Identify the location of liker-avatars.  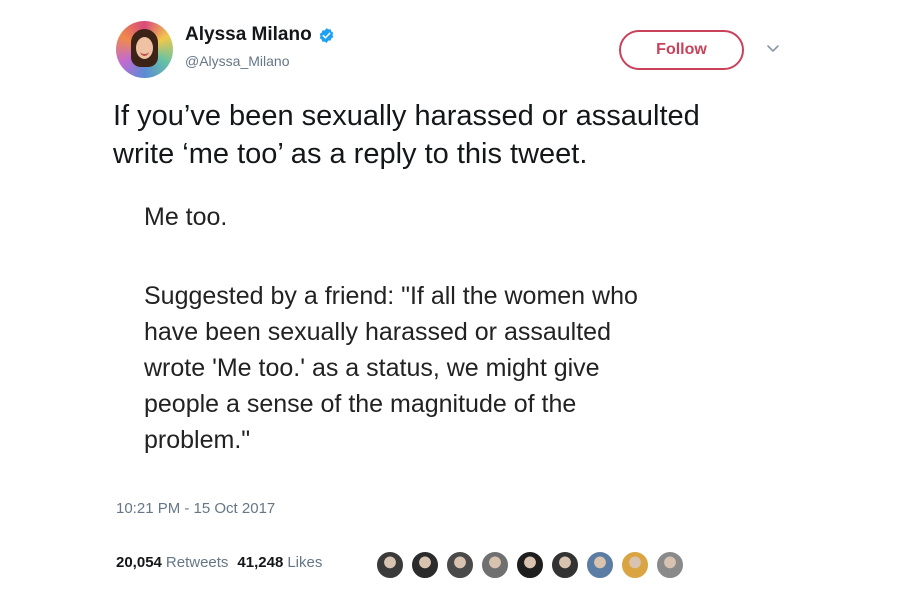
(535, 565).